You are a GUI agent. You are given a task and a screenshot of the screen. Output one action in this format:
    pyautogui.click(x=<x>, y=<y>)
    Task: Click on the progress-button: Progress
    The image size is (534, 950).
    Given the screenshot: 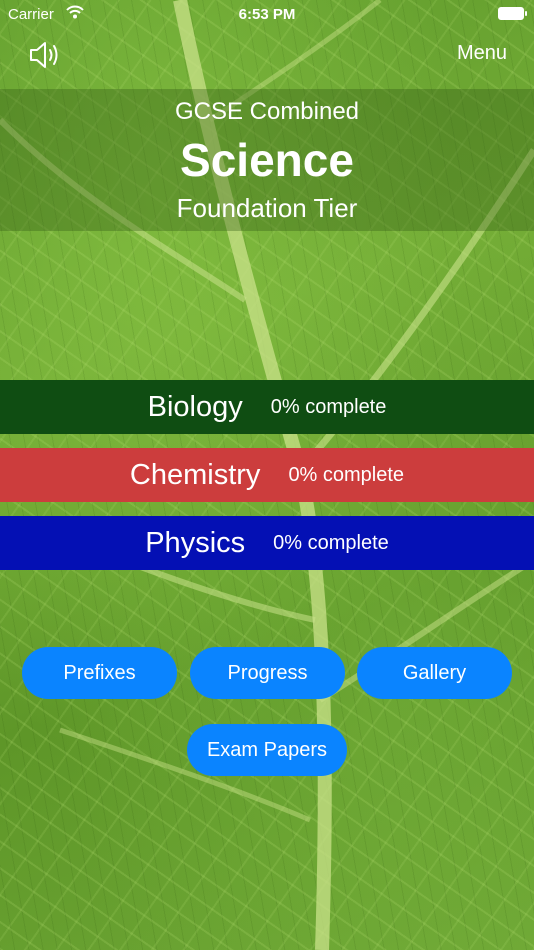 What is the action you would take?
    pyautogui.click(x=267, y=673)
    